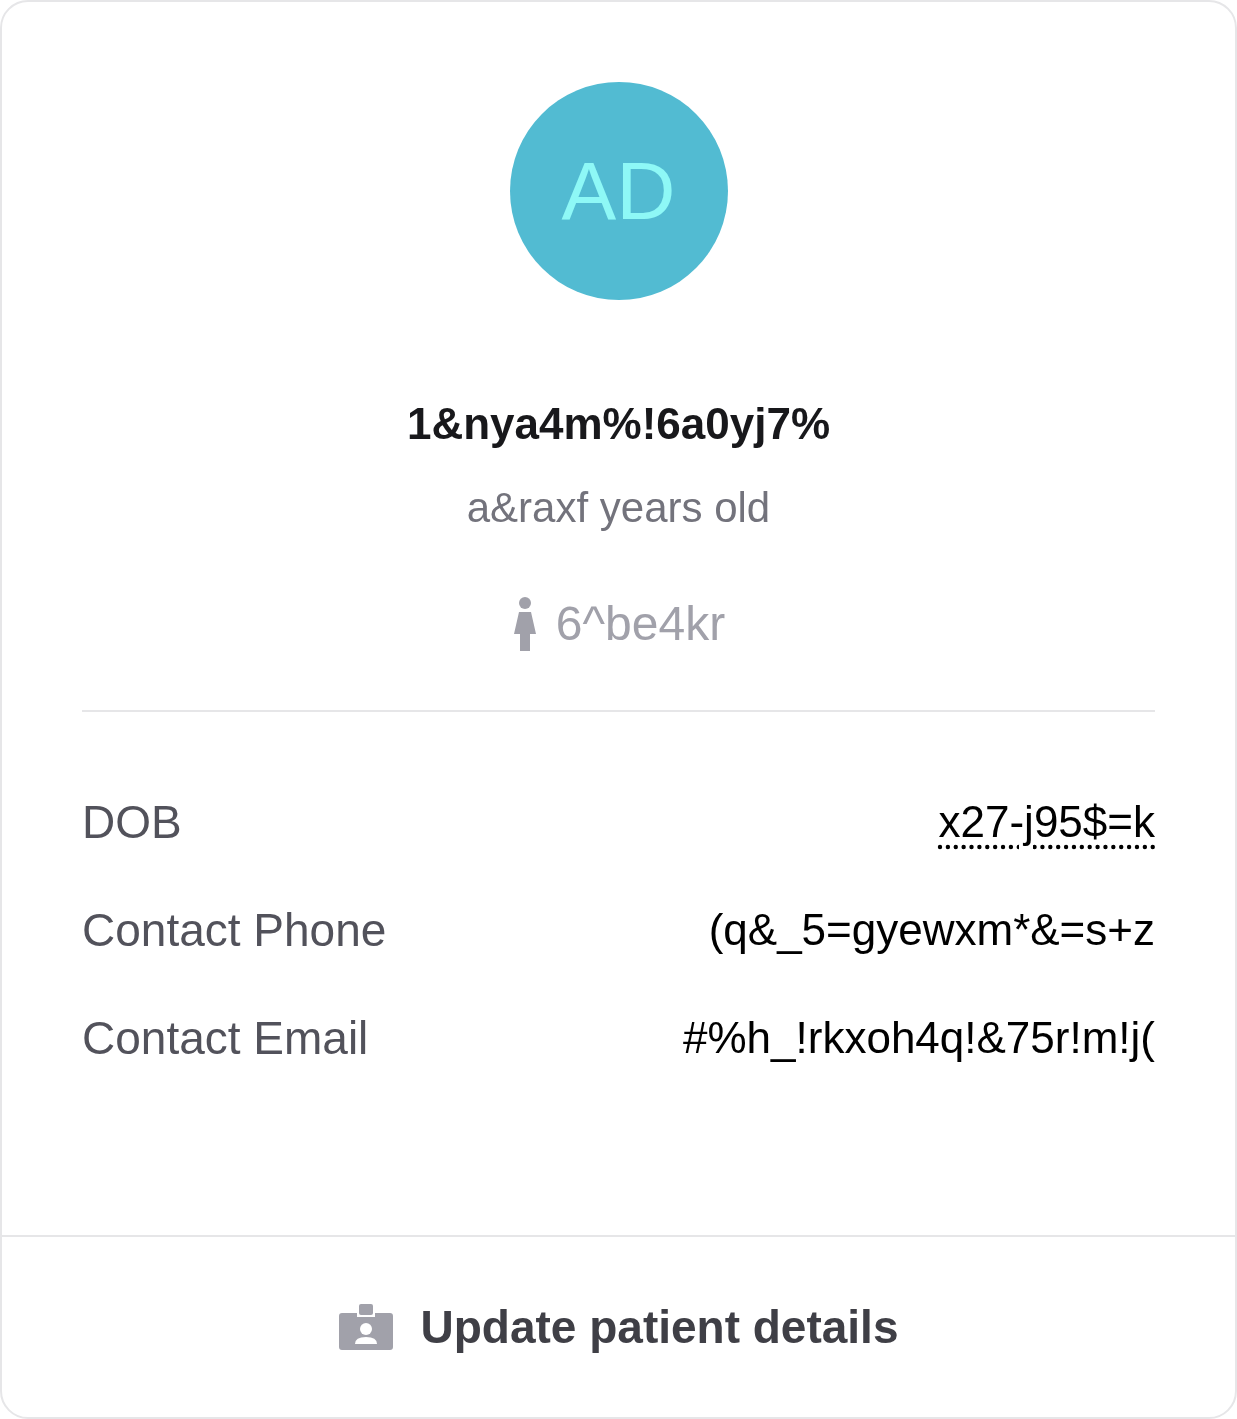  What do you see at coordinates (618, 191) in the screenshot?
I see `avatar: AD` at bounding box center [618, 191].